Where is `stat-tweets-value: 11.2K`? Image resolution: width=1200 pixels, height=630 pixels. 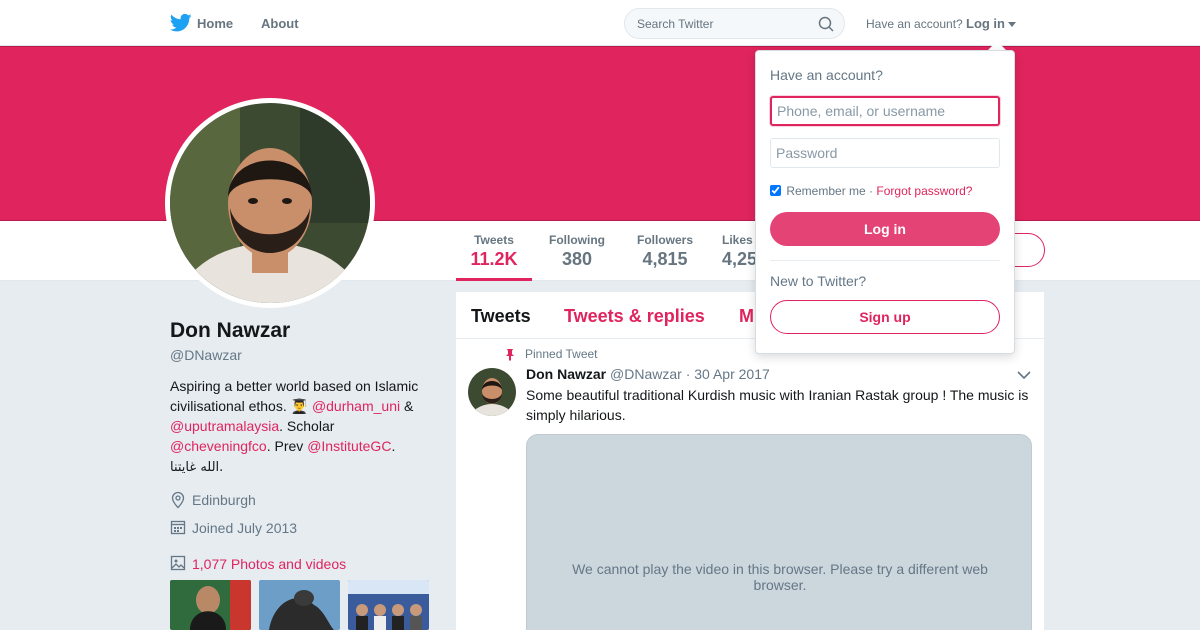
stat-tweets-value: 11.2K is located at coordinates (494, 259).